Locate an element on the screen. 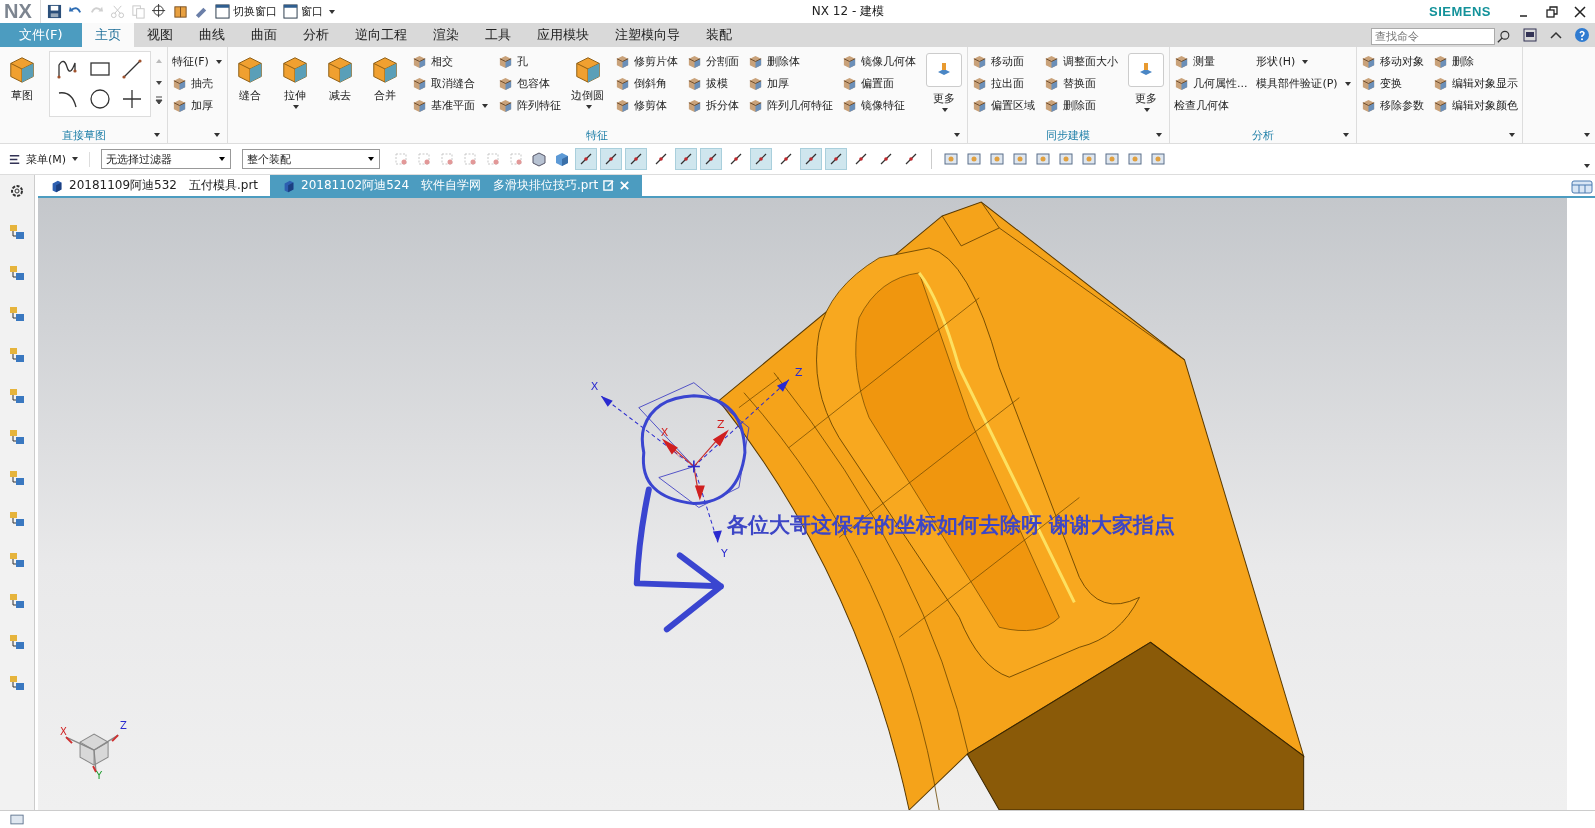 This screenshot has height=828, width=1595. ribbon-command: 阵列几何特征 is located at coordinates (790, 105).